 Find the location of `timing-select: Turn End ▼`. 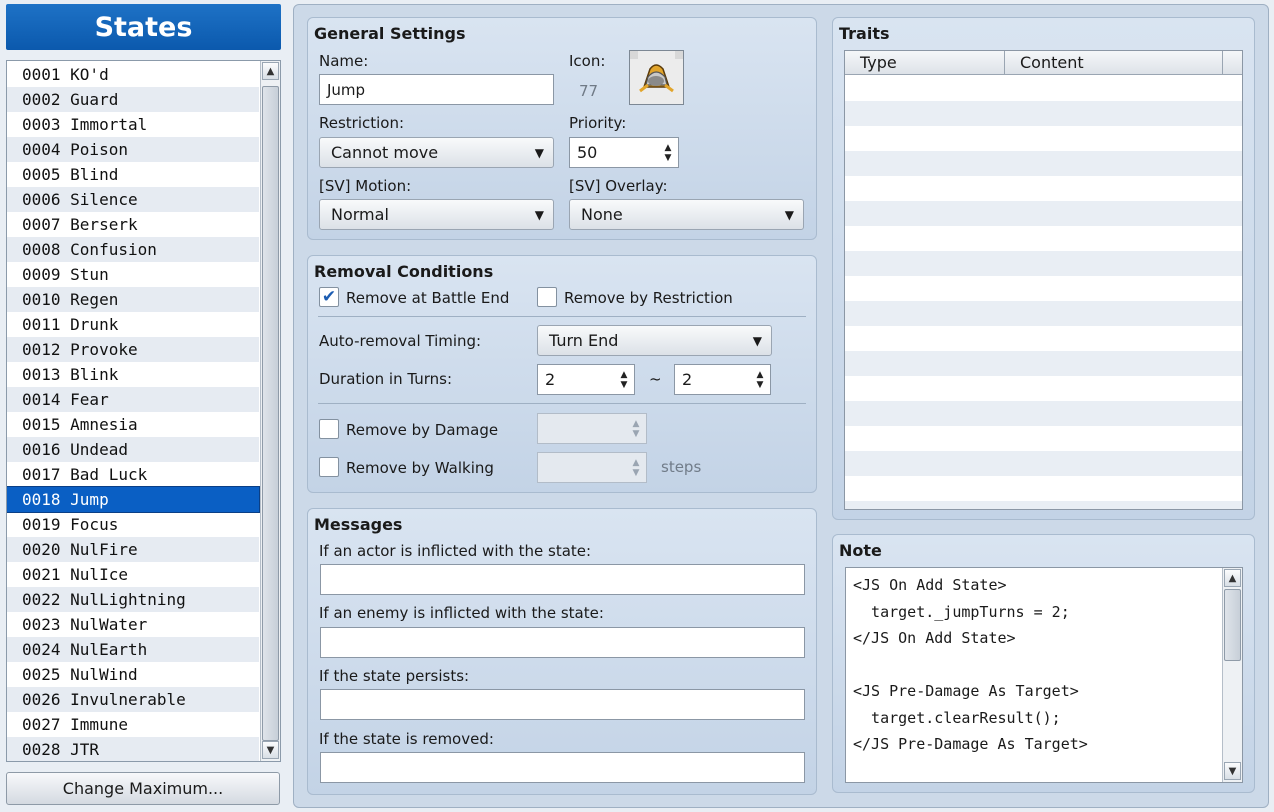

timing-select: Turn End ▼ is located at coordinates (654, 340).